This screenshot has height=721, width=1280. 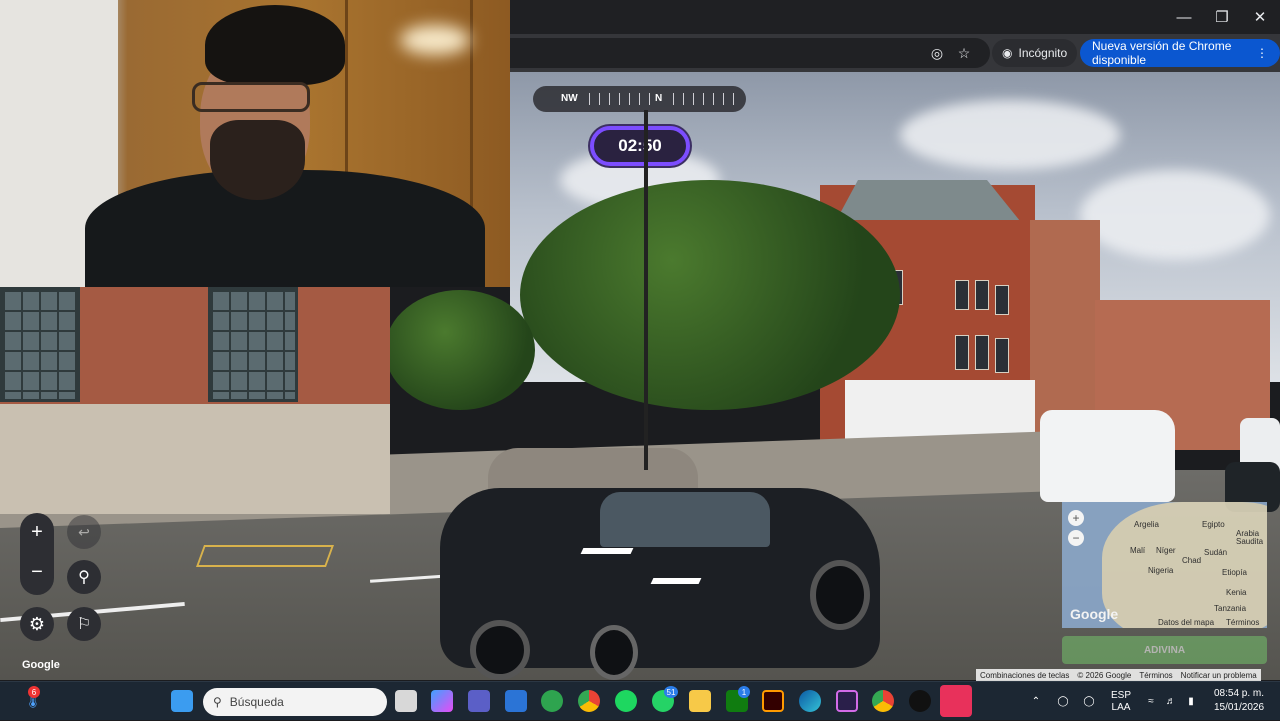 I want to click on taskbar-search: ⚲ Búsqueda, so click(x=295, y=702).